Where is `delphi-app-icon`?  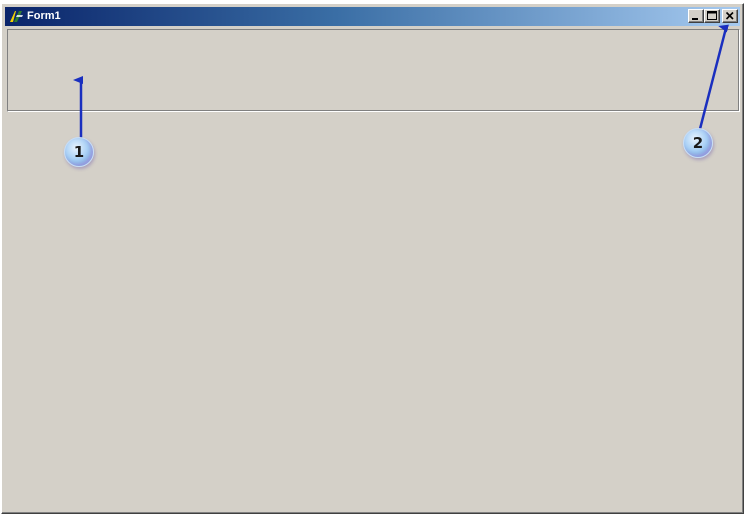
delphi-app-icon is located at coordinates (16, 16).